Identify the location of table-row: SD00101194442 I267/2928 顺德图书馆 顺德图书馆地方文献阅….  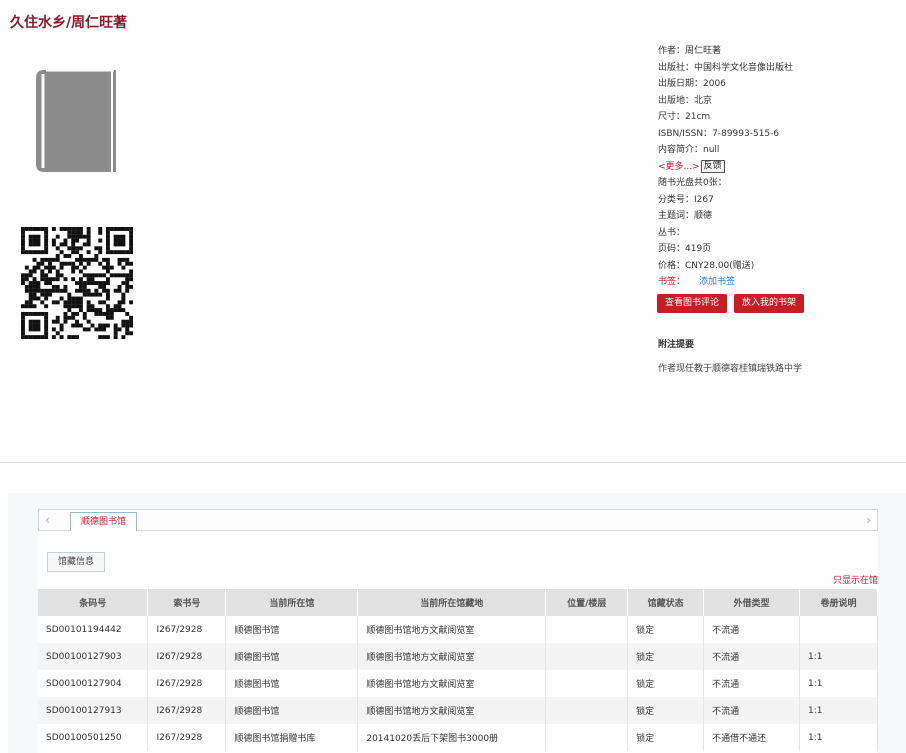
(458, 629).